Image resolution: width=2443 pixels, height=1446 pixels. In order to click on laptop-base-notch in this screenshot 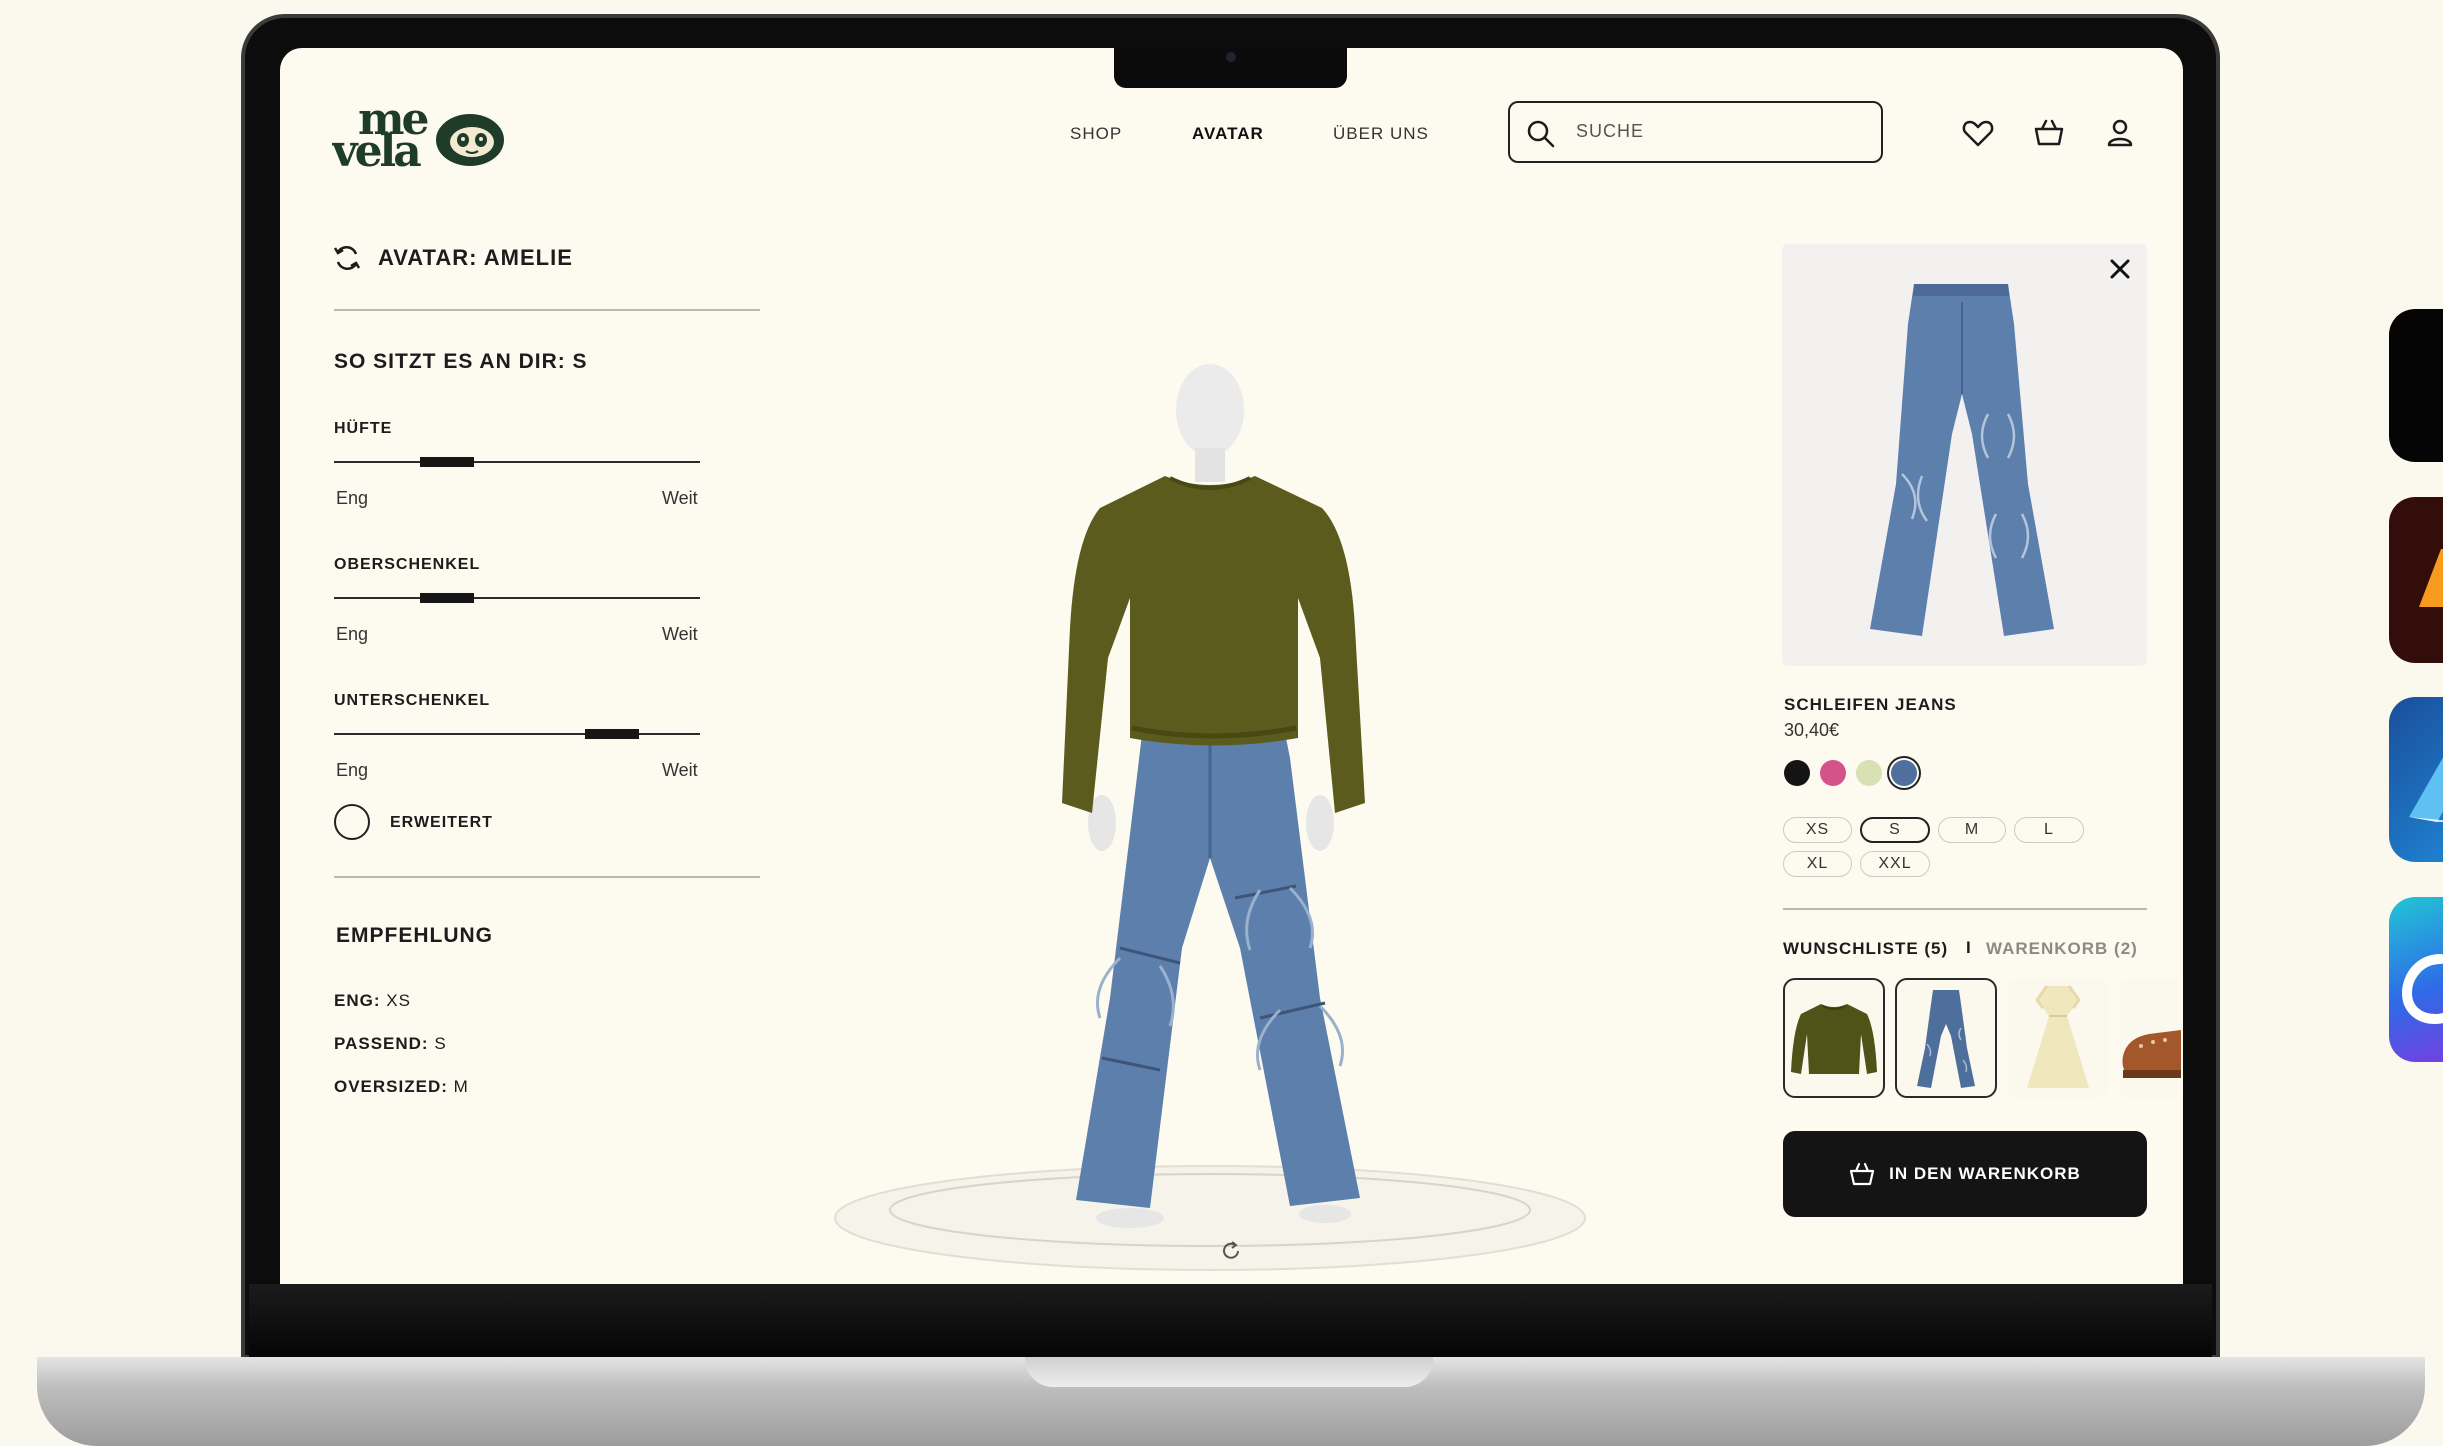, I will do `click(1229, 1372)`.